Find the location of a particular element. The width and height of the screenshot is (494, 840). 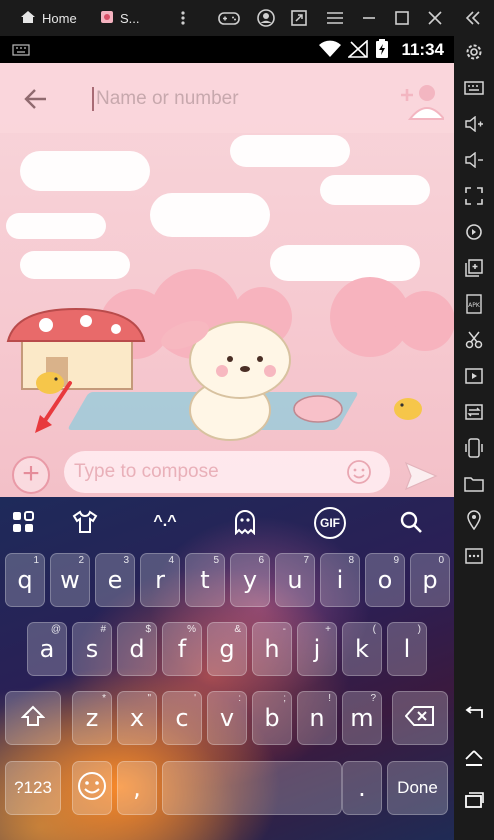

chick-illustration is located at coordinates (408, 409).